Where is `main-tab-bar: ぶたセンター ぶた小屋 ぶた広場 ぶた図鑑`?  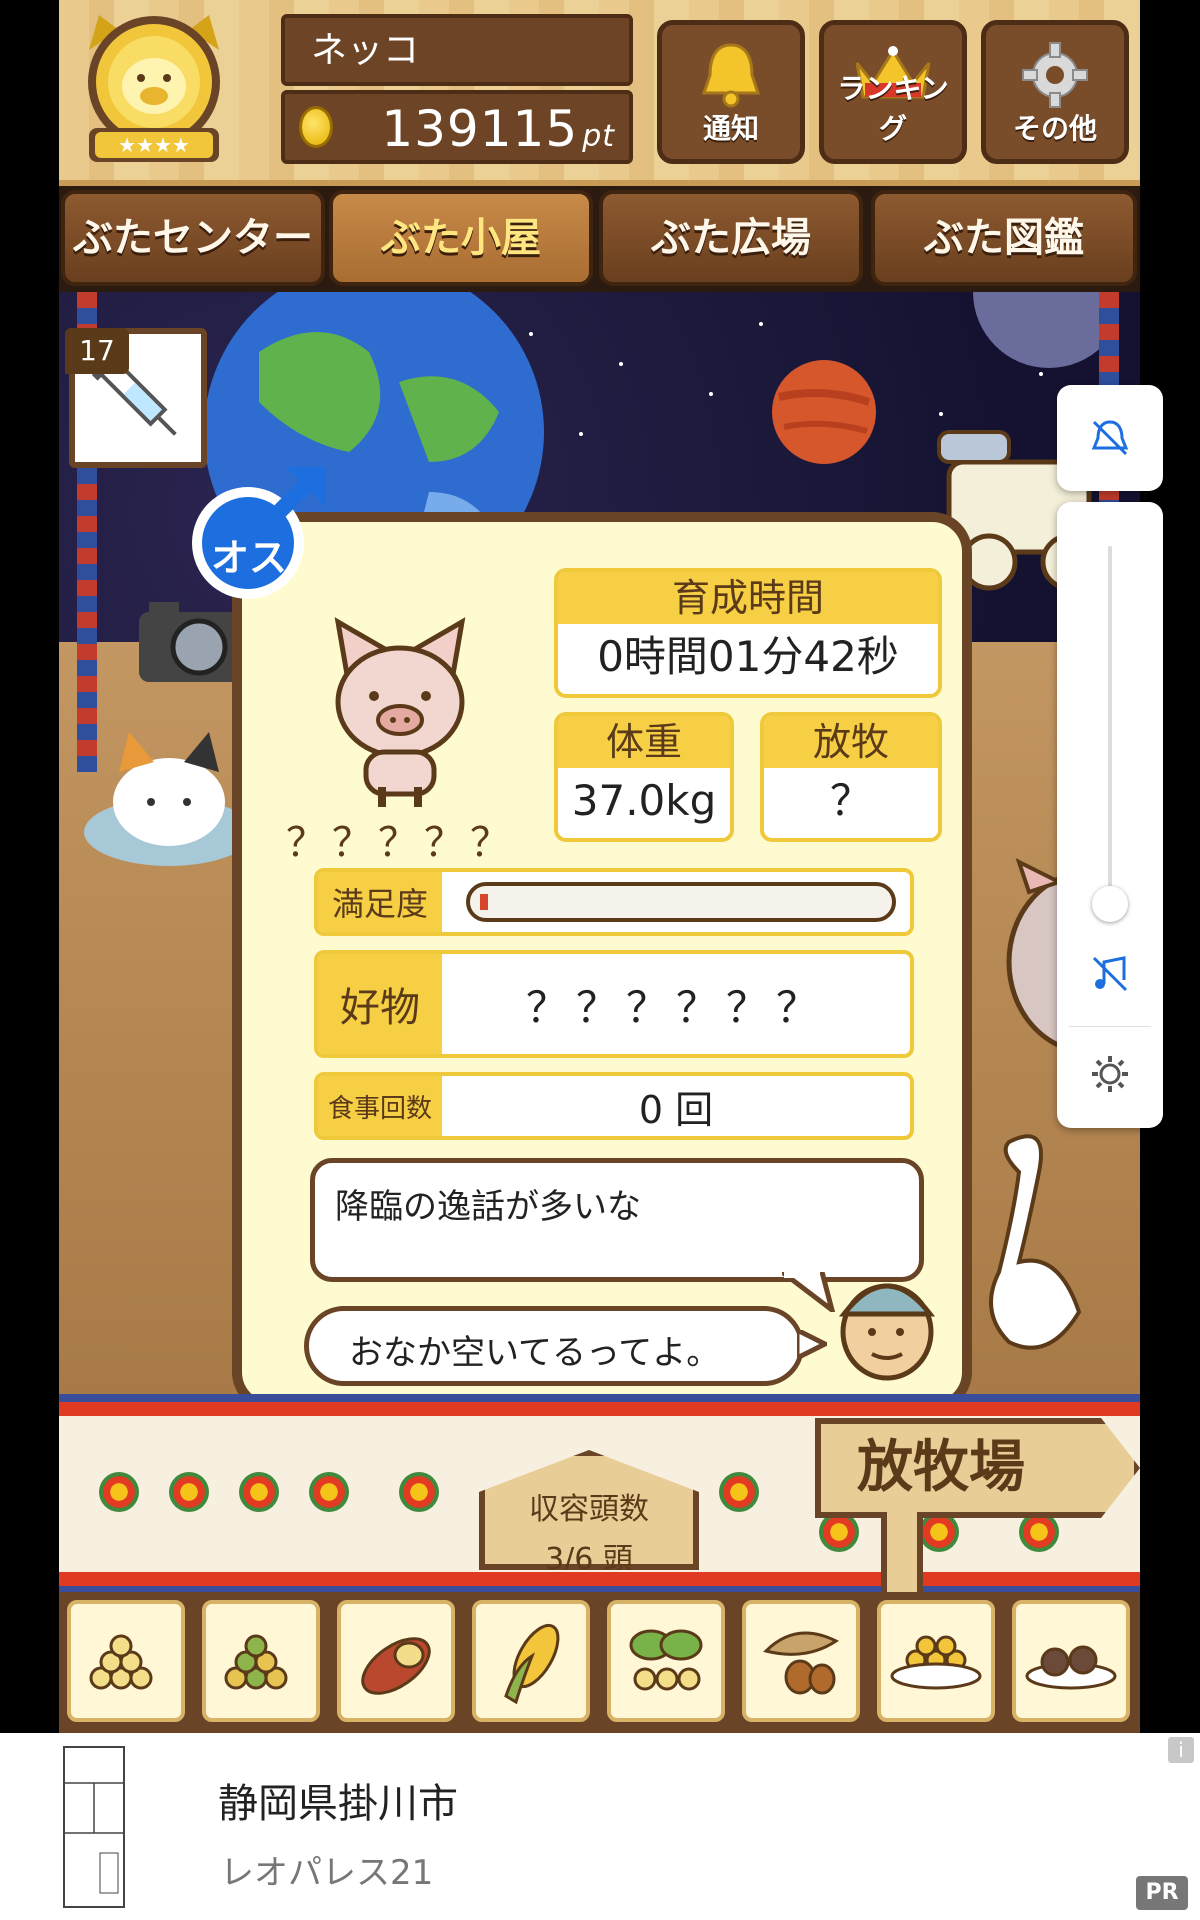 main-tab-bar: ぶたセンター ぶた小屋 ぶた広場 ぶた図鑑 is located at coordinates (599, 239).